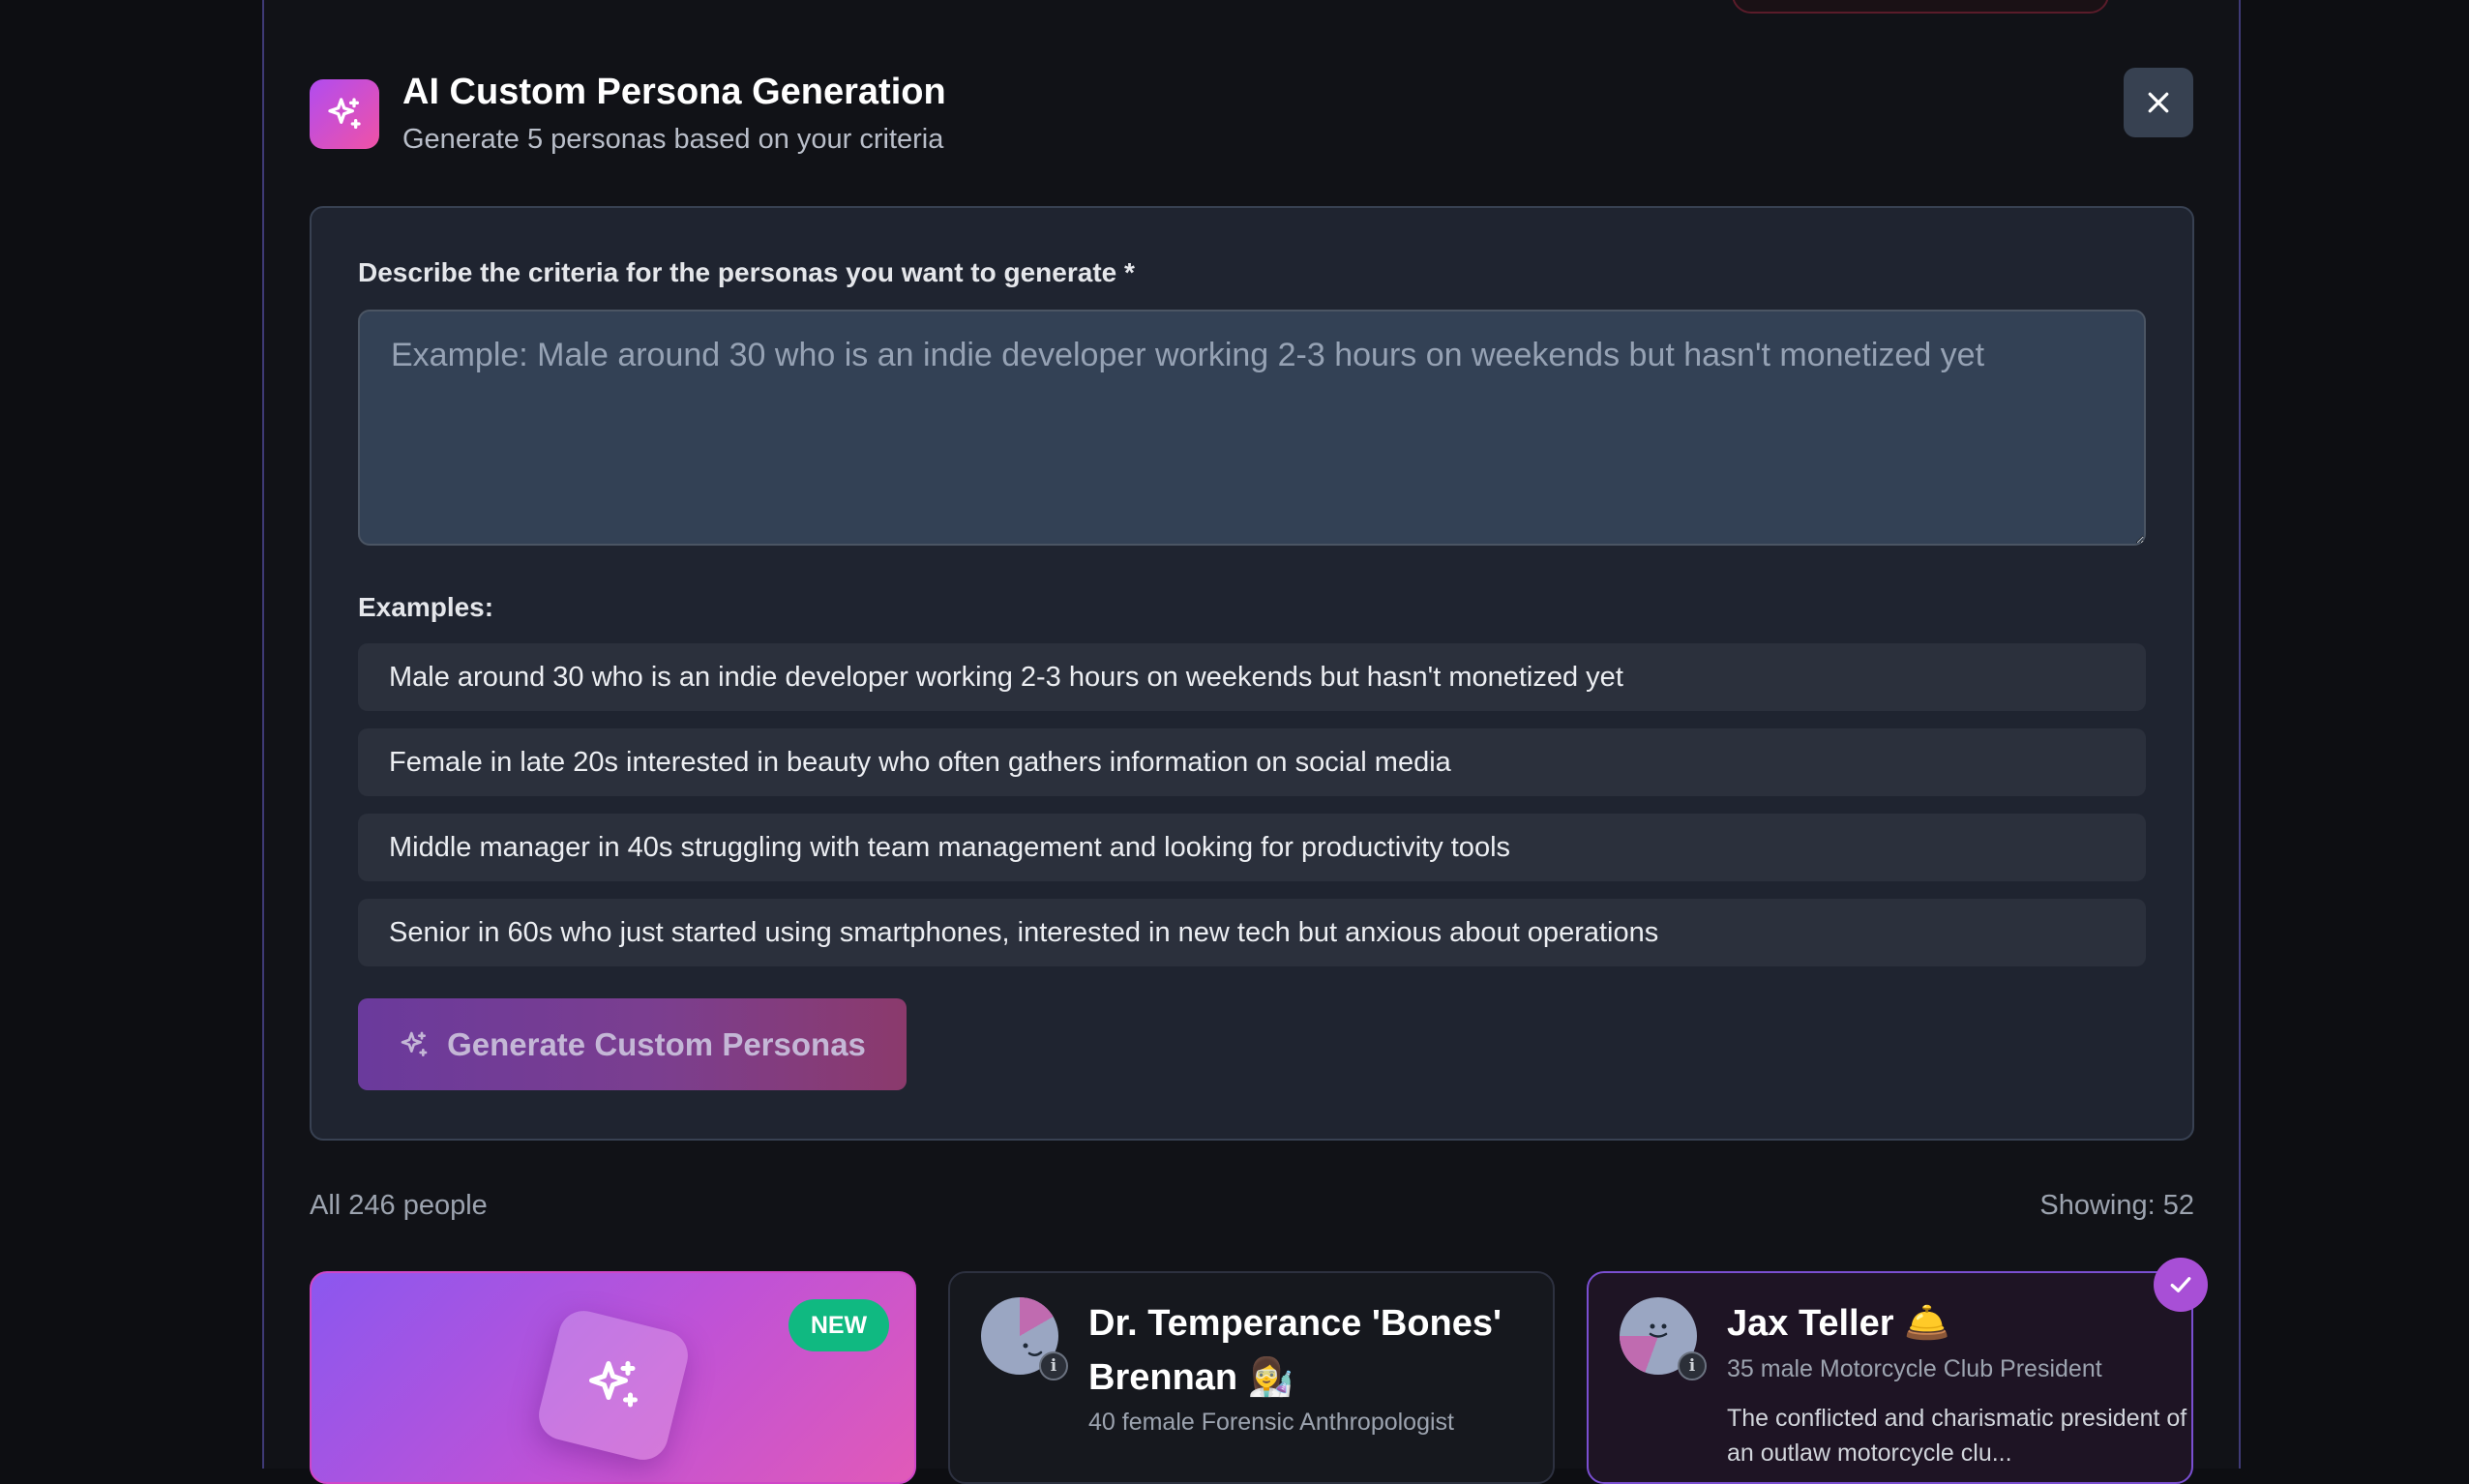 The image size is (2469, 1484). Describe the element at coordinates (1920, 7) in the screenshot. I see `top-action-pill` at that location.